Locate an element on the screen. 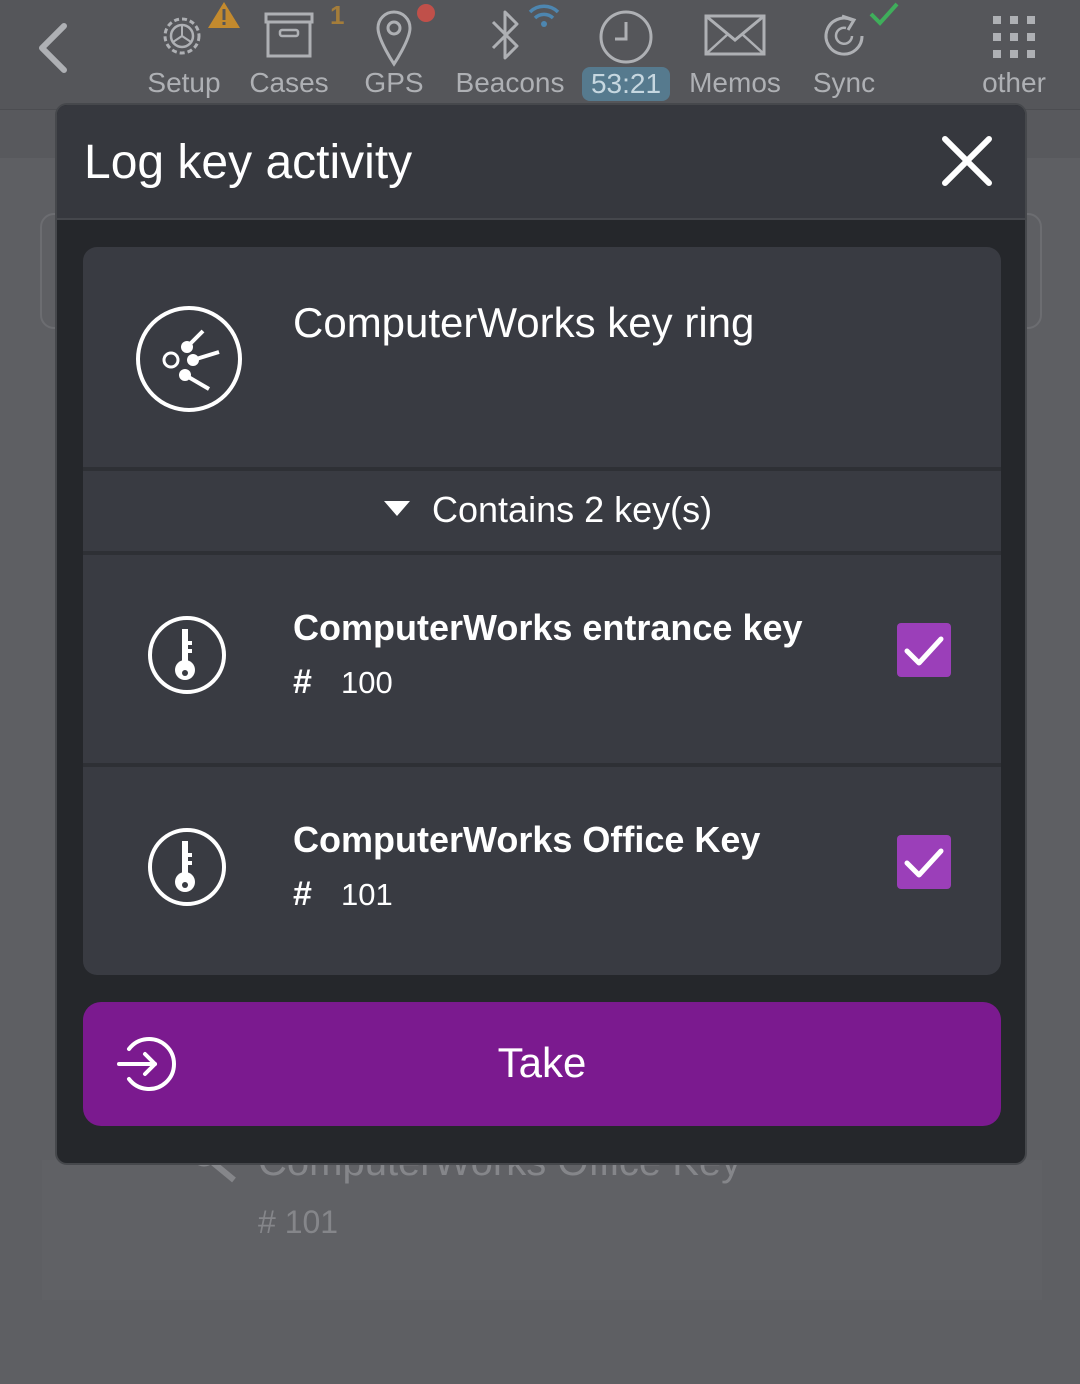 The height and width of the screenshot is (1384, 1080). contains-keys-toggle: Contains 2 key(s) is located at coordinates (542, 511).